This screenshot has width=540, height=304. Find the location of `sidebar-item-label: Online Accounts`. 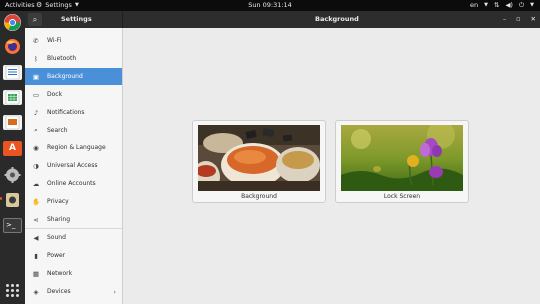

sidebar-item-label: Online Accounts is located at coordinates (71, 183).